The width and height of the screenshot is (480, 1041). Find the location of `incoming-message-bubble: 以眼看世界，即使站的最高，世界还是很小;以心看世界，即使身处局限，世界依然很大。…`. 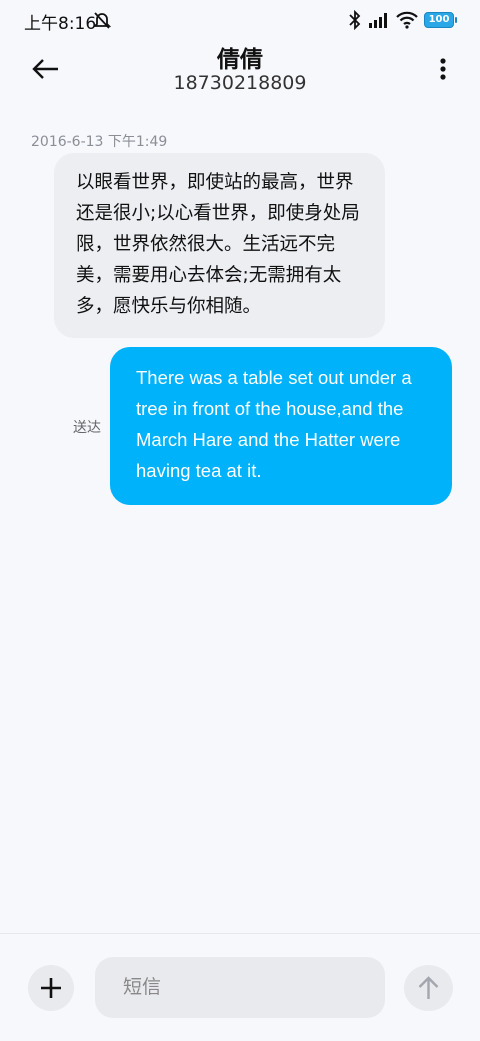

incoming-message-bubble: 以眼看世界，即使站的最高，世界还是很小;以心看世界，即使身处局限，世界依然很大。… is located at coordinates (219, 245).